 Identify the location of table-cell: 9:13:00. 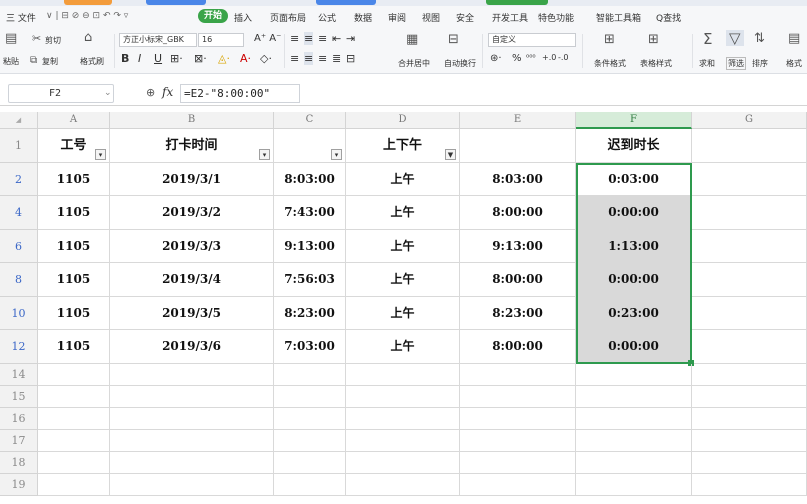
(310, 246).